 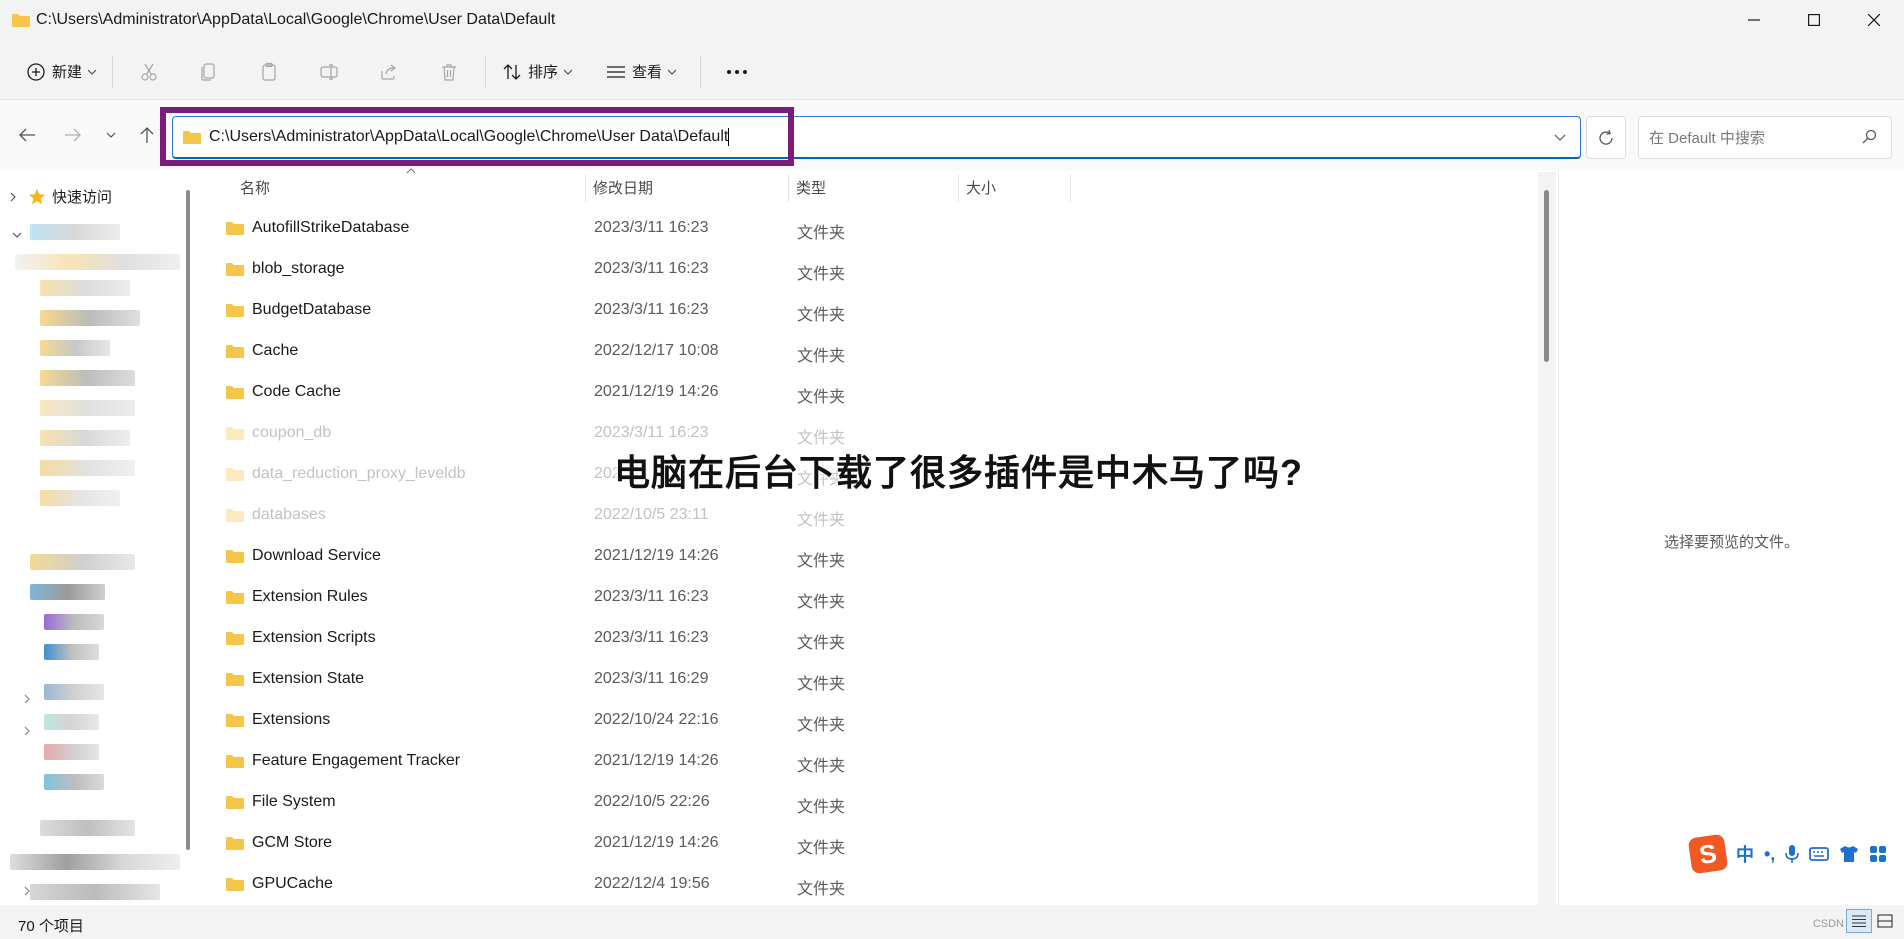 What do you see at coordinates (870, 311) in the screenshot?
I see `file-row: BudgetDatabase 2023/3/11 16:23 文件夹` at bounding box center [870, 311].